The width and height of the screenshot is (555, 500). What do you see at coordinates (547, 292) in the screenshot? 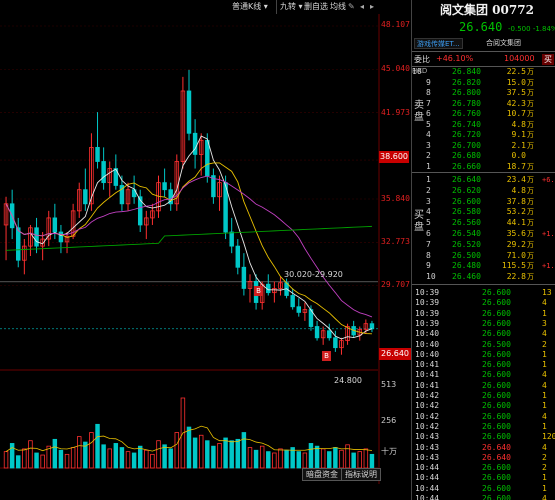
I see `tick-volume: 13` at bounding box center [547, 292].